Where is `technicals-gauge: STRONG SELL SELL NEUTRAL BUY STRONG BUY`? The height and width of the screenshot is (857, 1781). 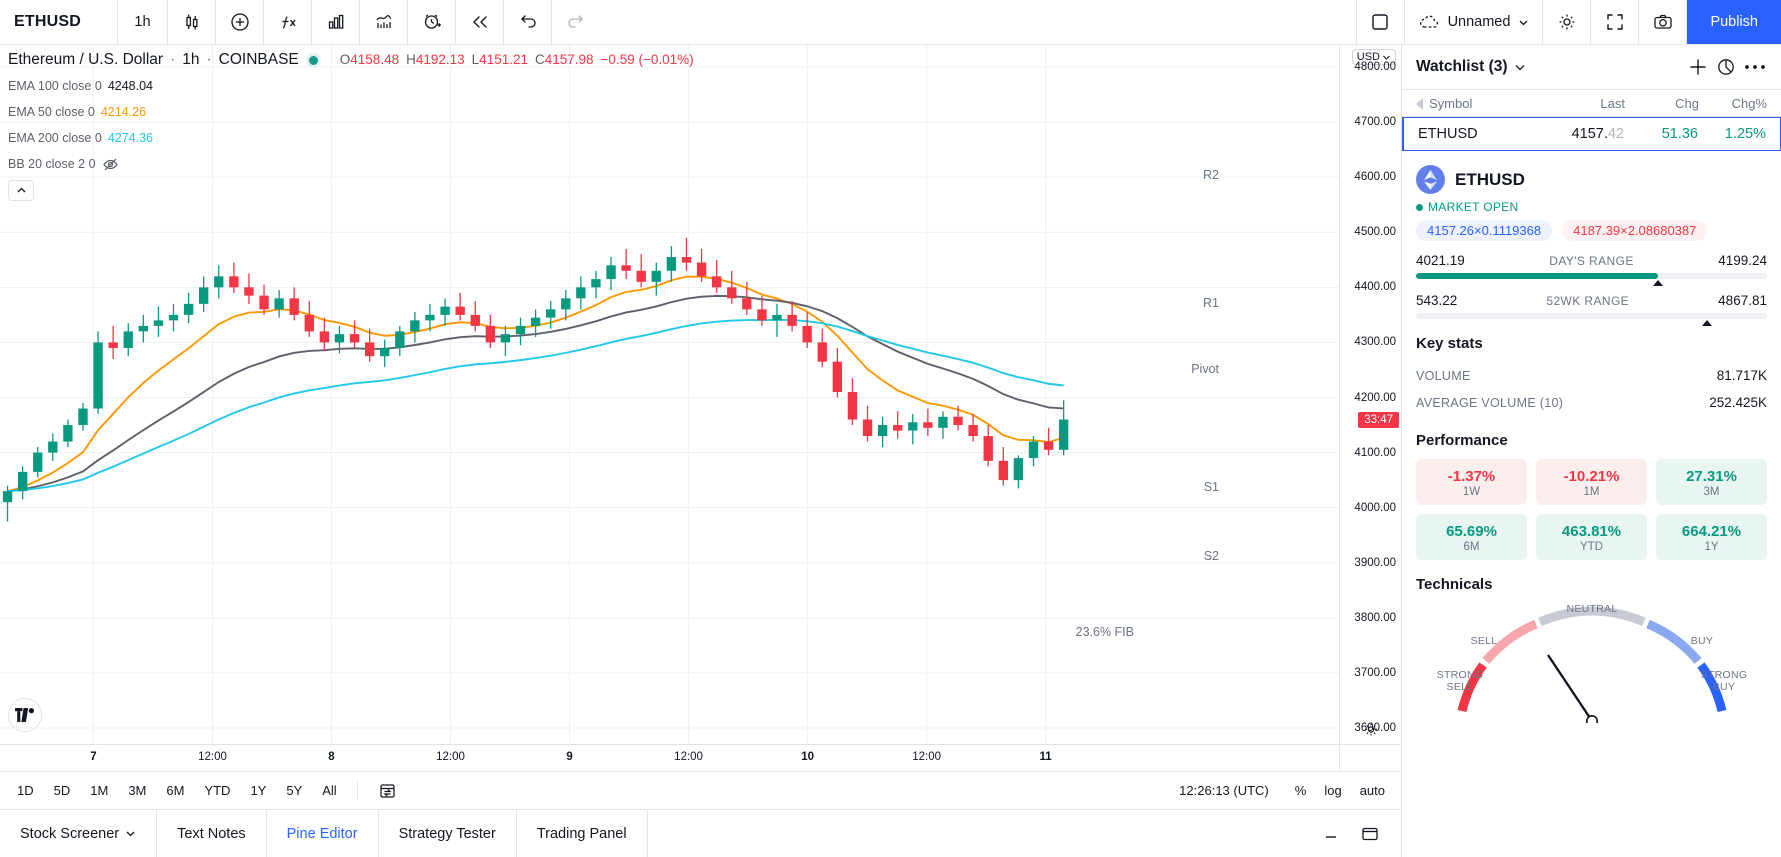 technicals-gauge: STRONG SELL SELL NEUTRAL BUY STRONG BUY is located at coordinates (1591, 663).